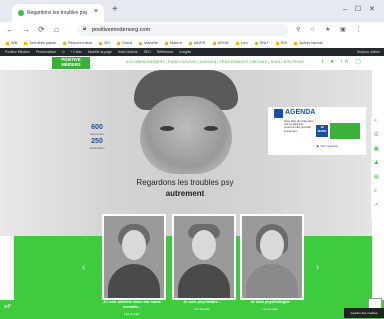  I want to click on agenda-thumbnail, so click(345, 131).